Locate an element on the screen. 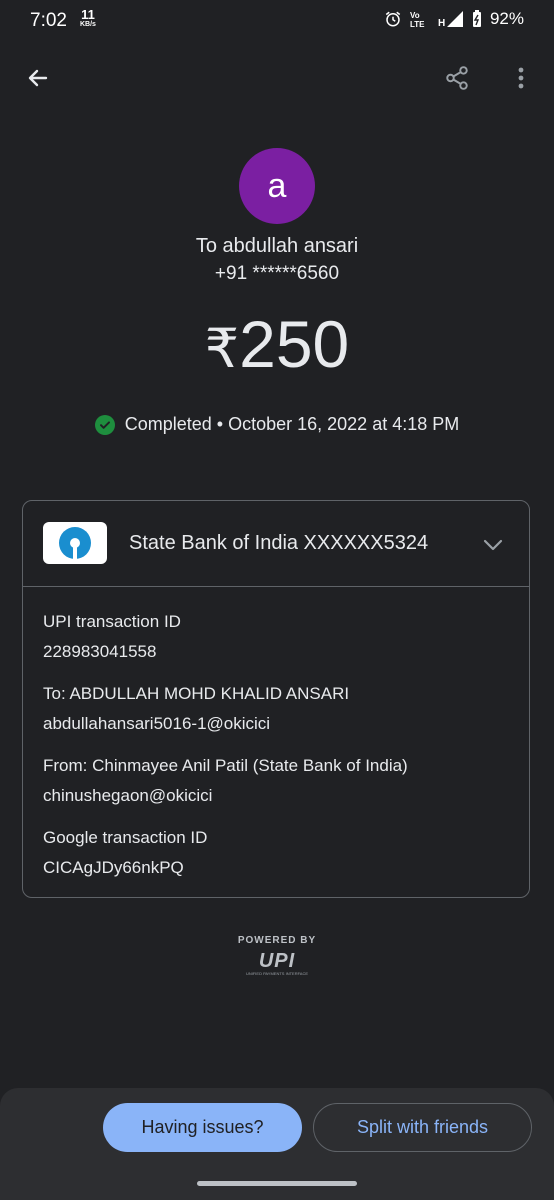  back-button is located at coordinates (38, 78).